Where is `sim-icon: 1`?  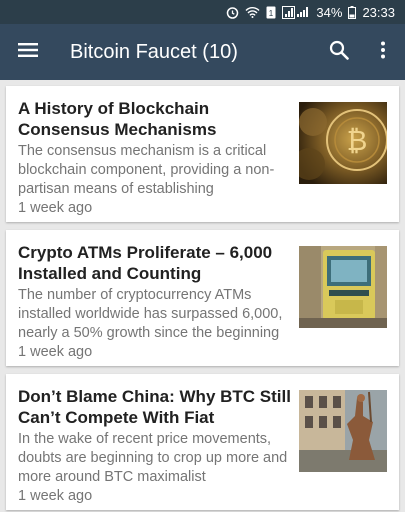
sim-icon: 1 is located at coordinates (271, 12).